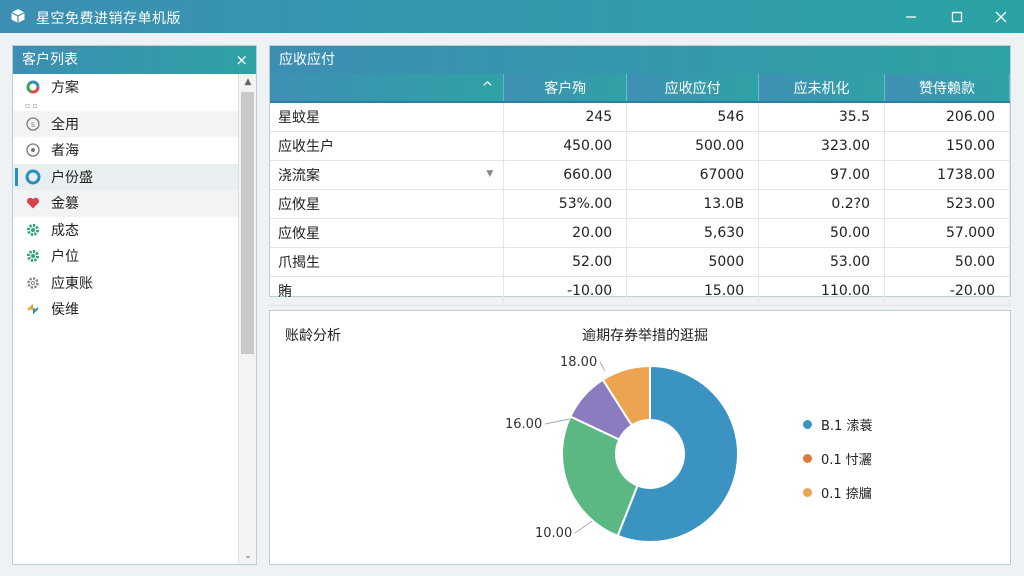 The width and height of the screenshot is (1024, 576). Describe the element at coordinates (565, 204) in the screenshot. I see `cell-value: 53%.00` at that location.